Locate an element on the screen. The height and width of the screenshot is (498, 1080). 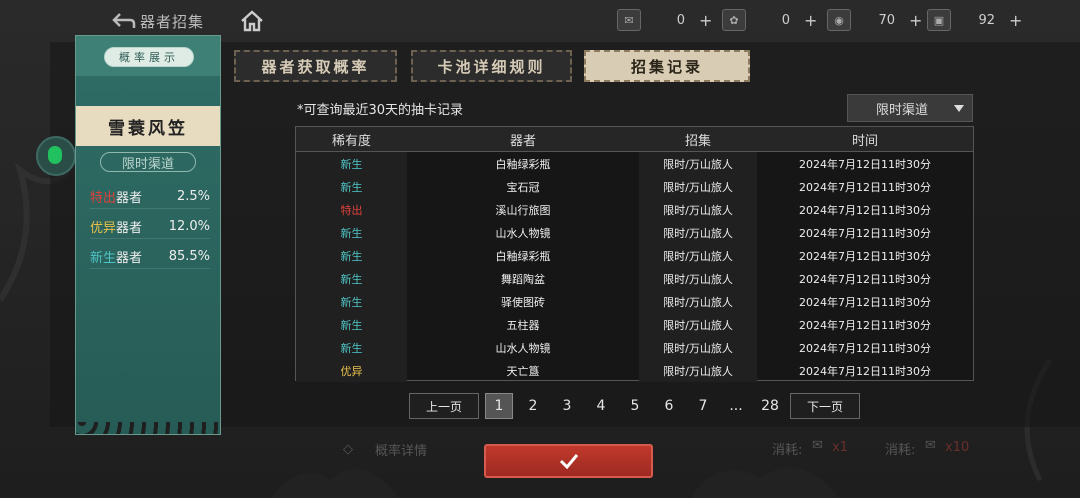
prev-page-button: 上一页 is located at coordinates (444, 406).